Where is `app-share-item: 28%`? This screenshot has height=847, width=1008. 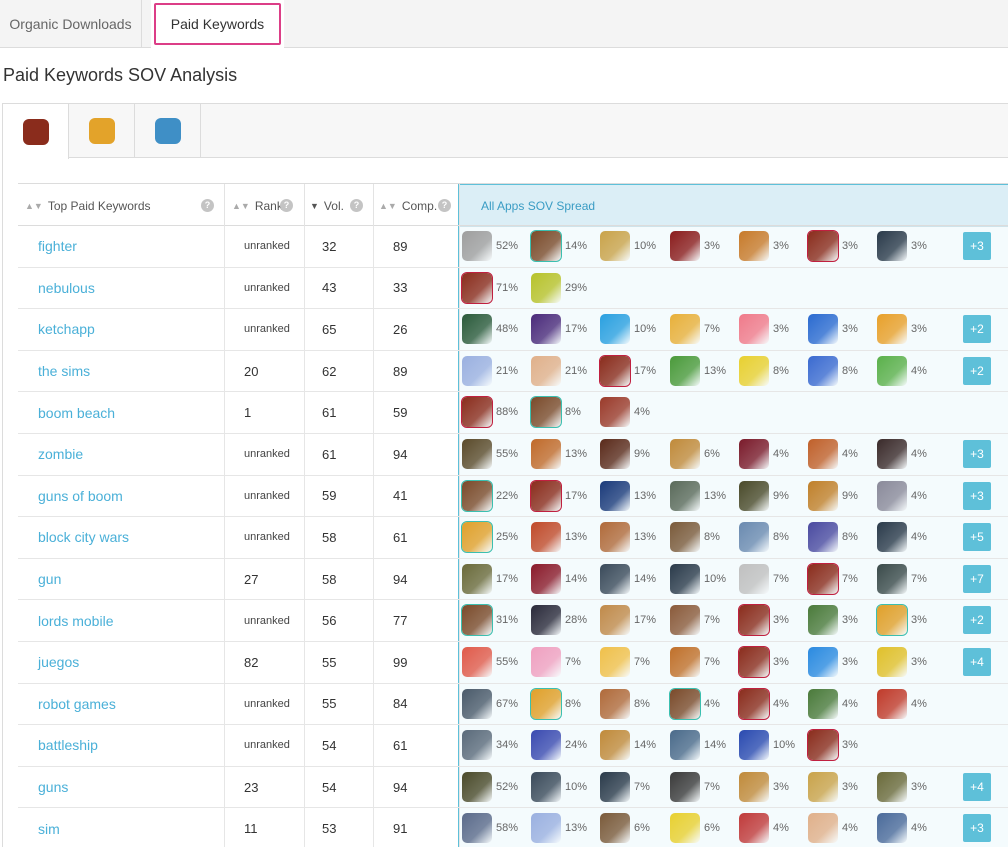
app-share-item: 28% is located at coordinates (559, 620).